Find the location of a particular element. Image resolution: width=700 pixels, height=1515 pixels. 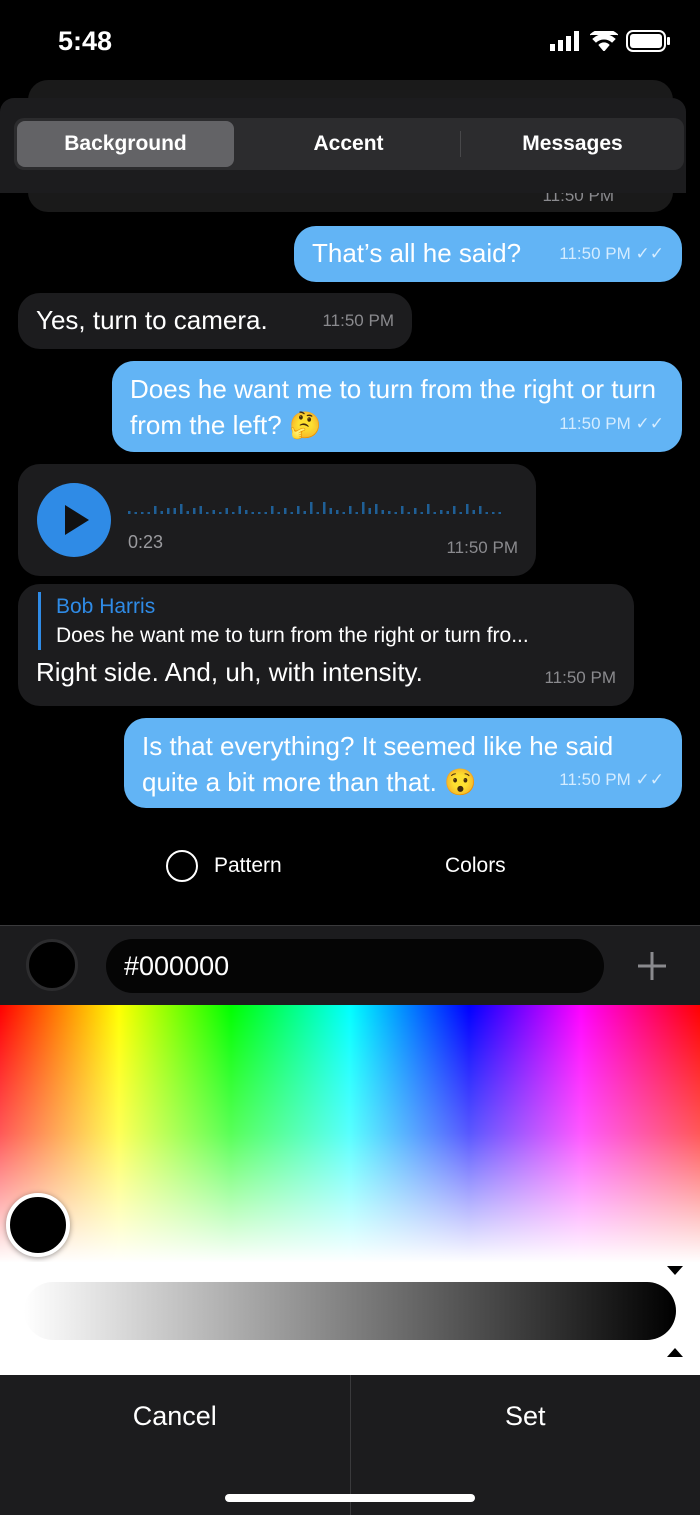

message-bubble-incoming: Yes, turn to camera. 11:50 PM is located at coordinates (215, 321).